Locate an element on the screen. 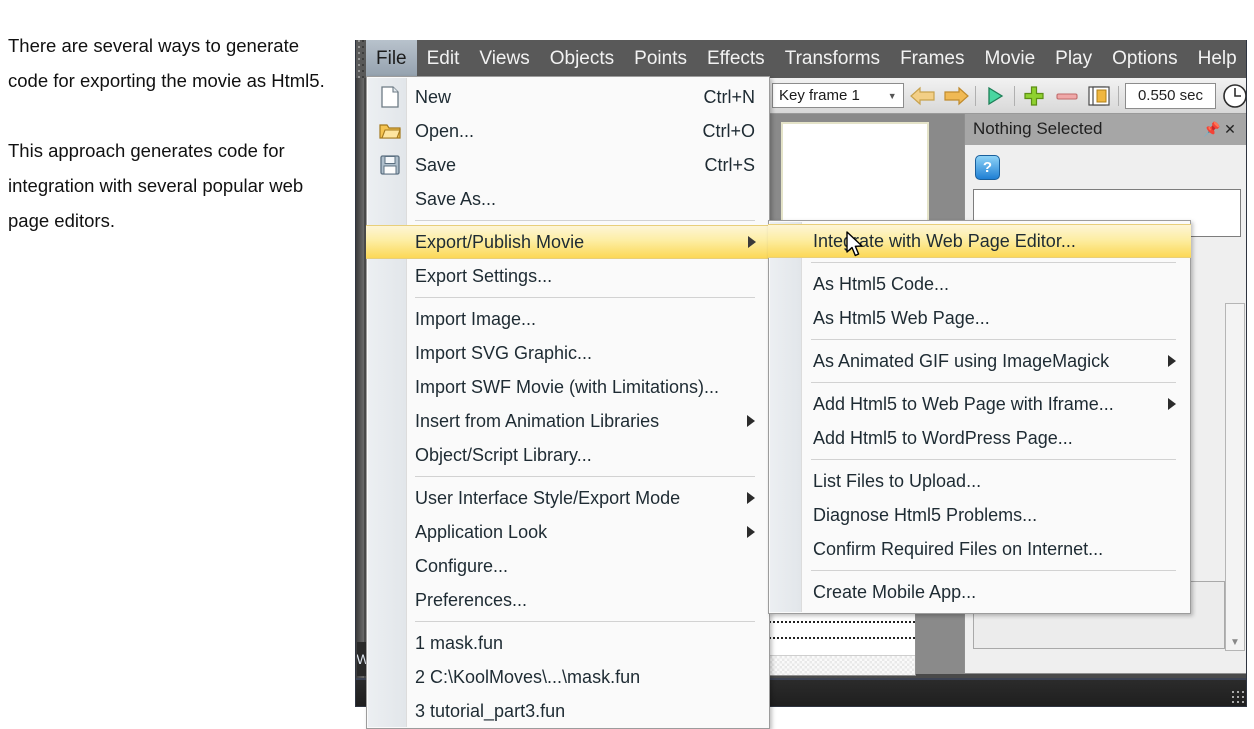  menu-play: Play is located at coordinates (1073, 59).